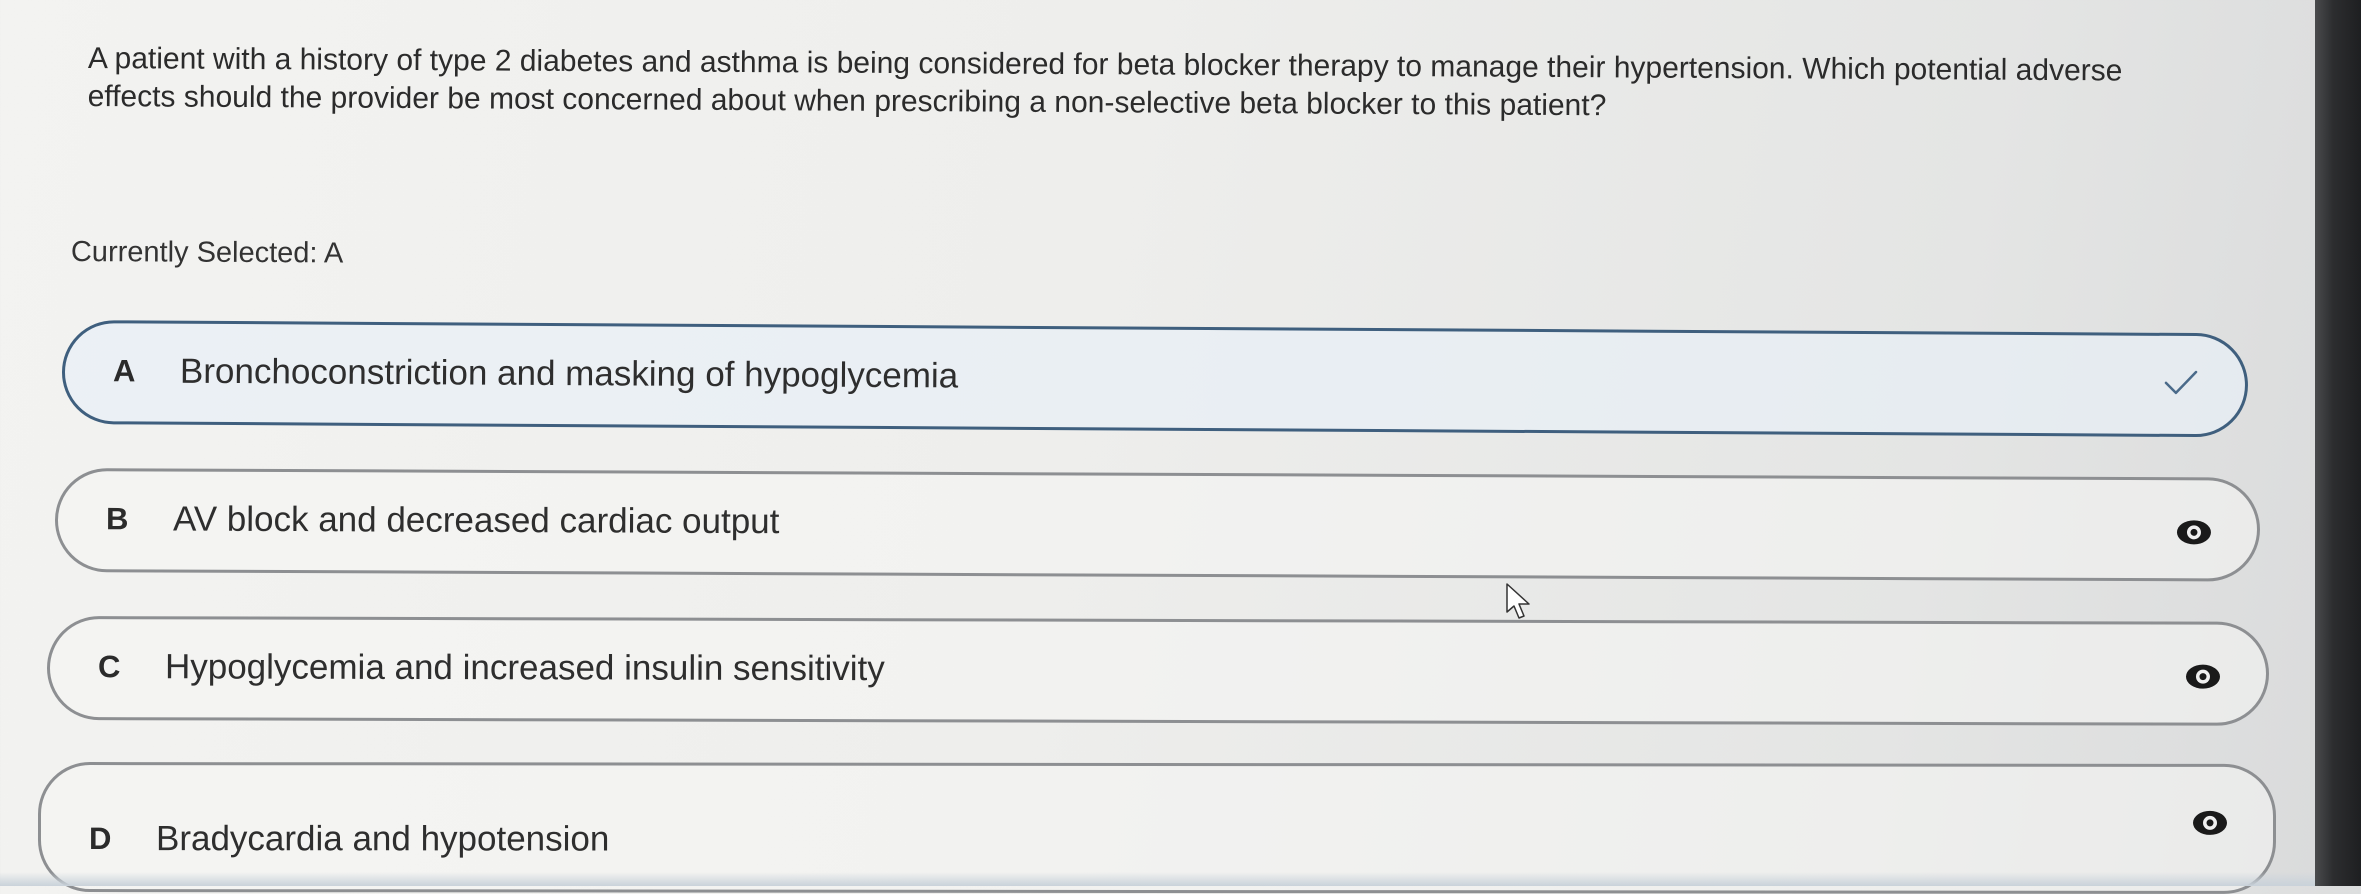 Image resolution: width=2361 pixels, height=894 pixels. I want to click on option-text: Bradycardia and hypotension, so click(382, 839).